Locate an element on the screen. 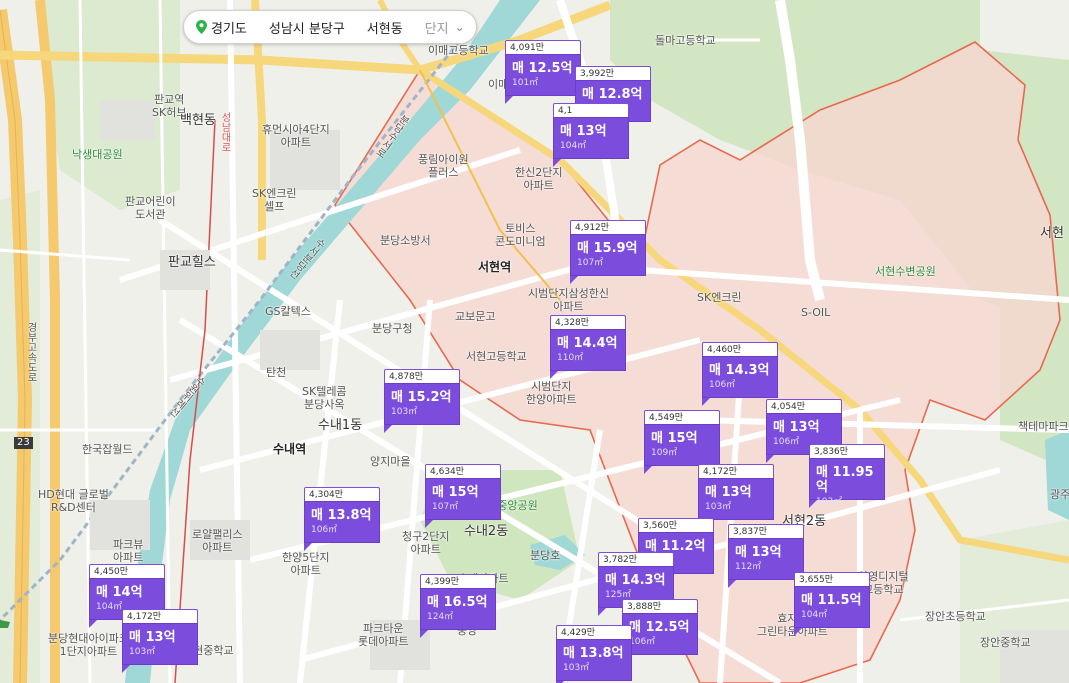  marker-sale-price: 매 11.5억 is located at coordinates (831, 600).